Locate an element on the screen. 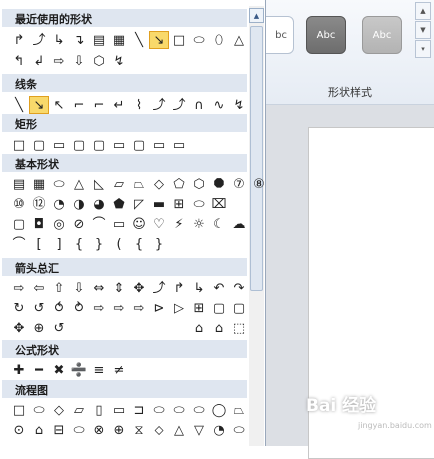 Image resolution: width=434 pixels, height=459 pixels. shape-button: ↶ is located at coordinates (219, 288).